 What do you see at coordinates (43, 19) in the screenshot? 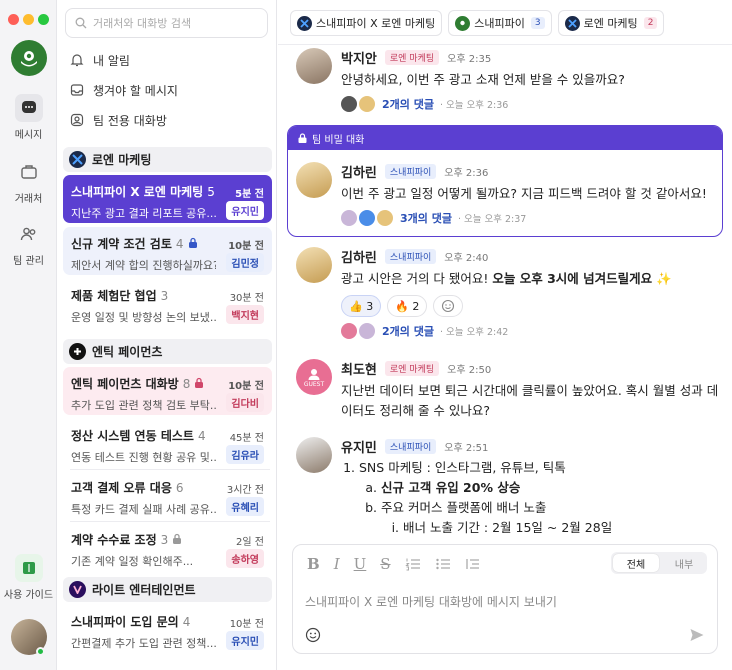
I see `maximize-window-button` at bounding box center [43, 19].